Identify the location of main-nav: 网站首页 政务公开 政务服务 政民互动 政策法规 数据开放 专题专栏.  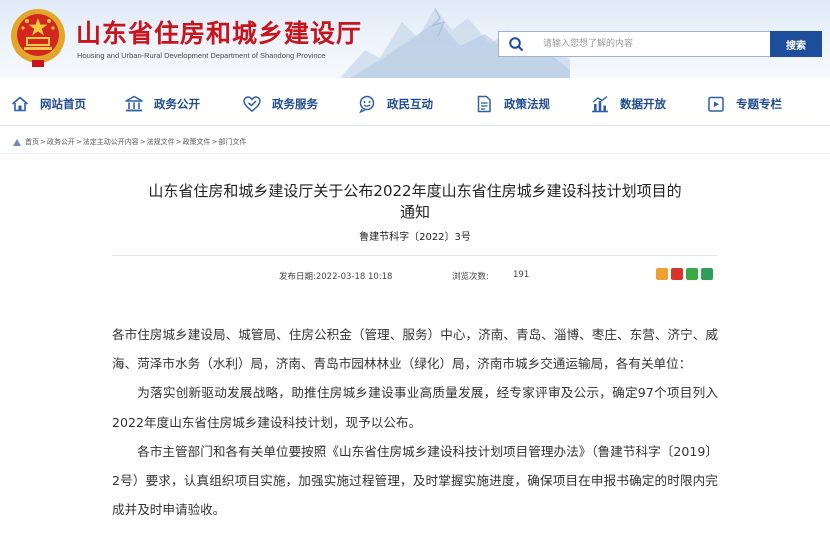
(415, 104).